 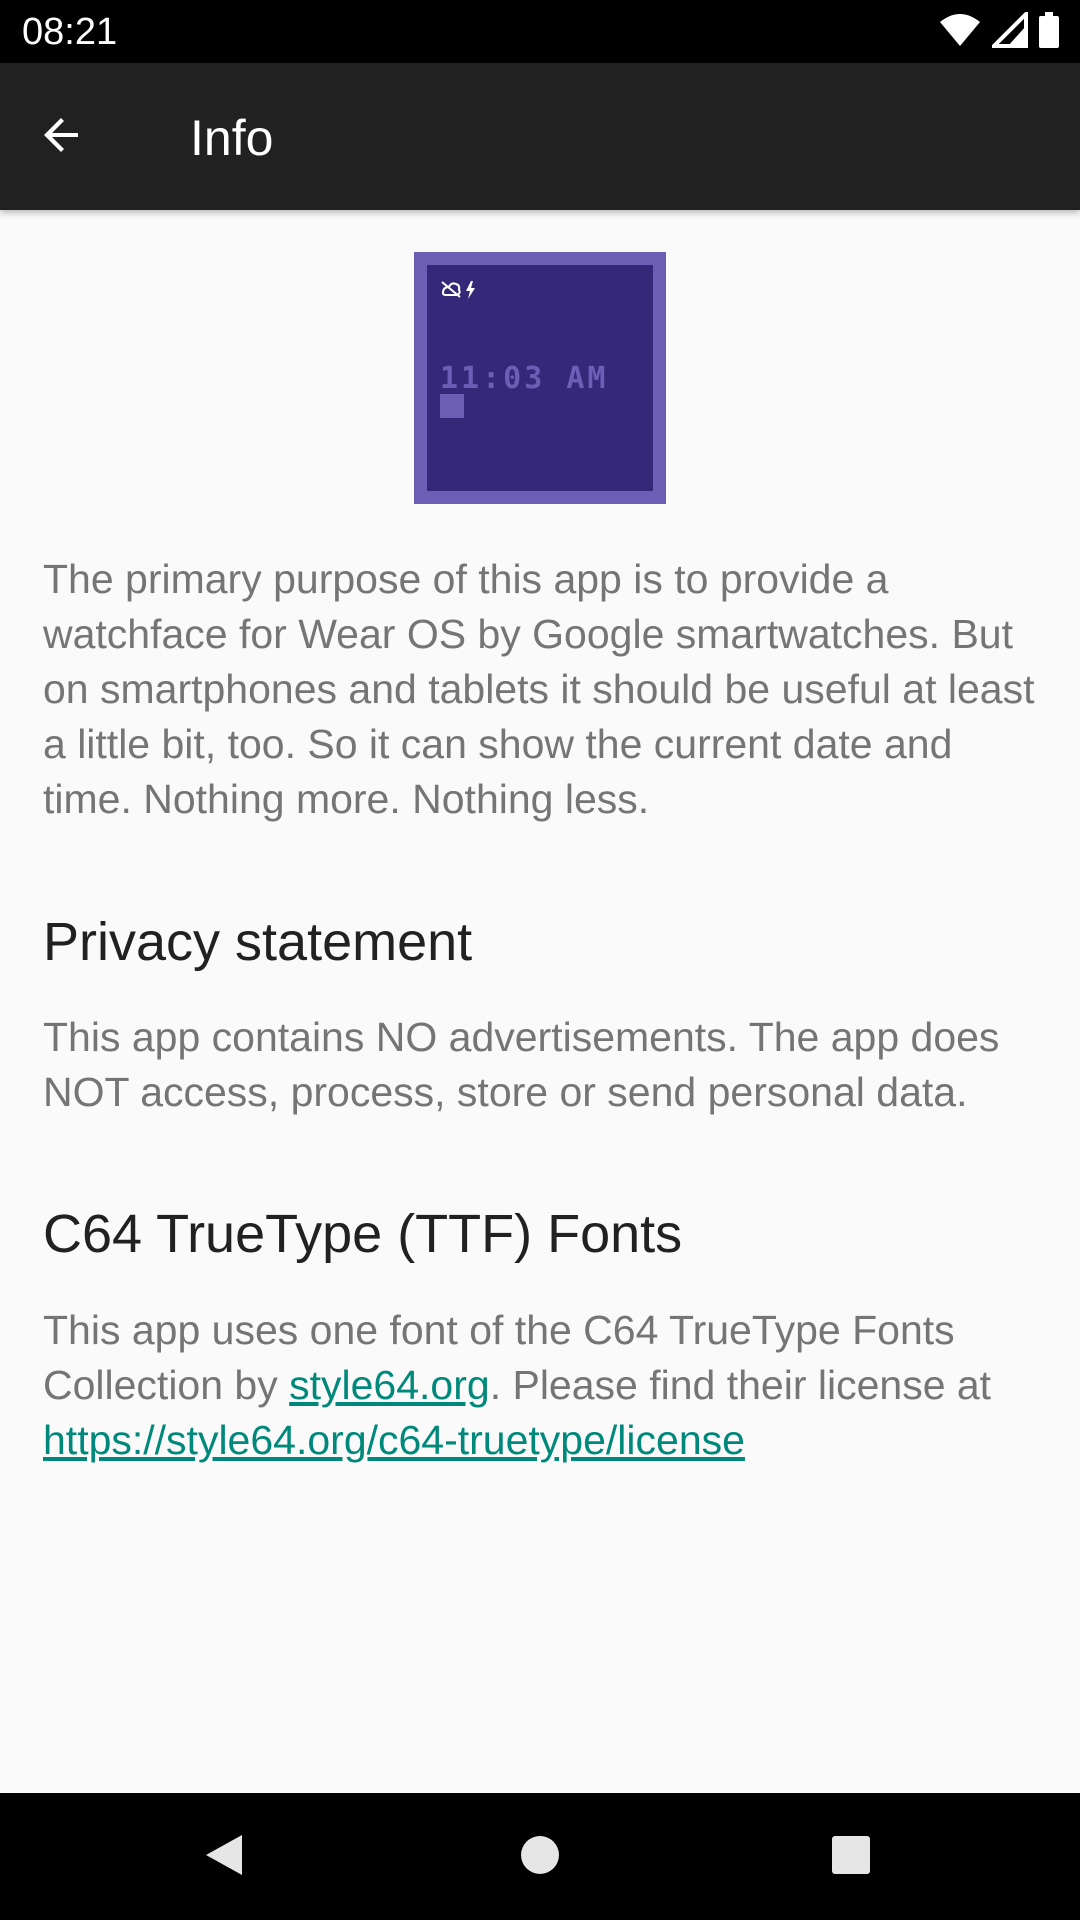 I want to click on watchface-preview: 11:03 AM, so click(x=540, y=378).